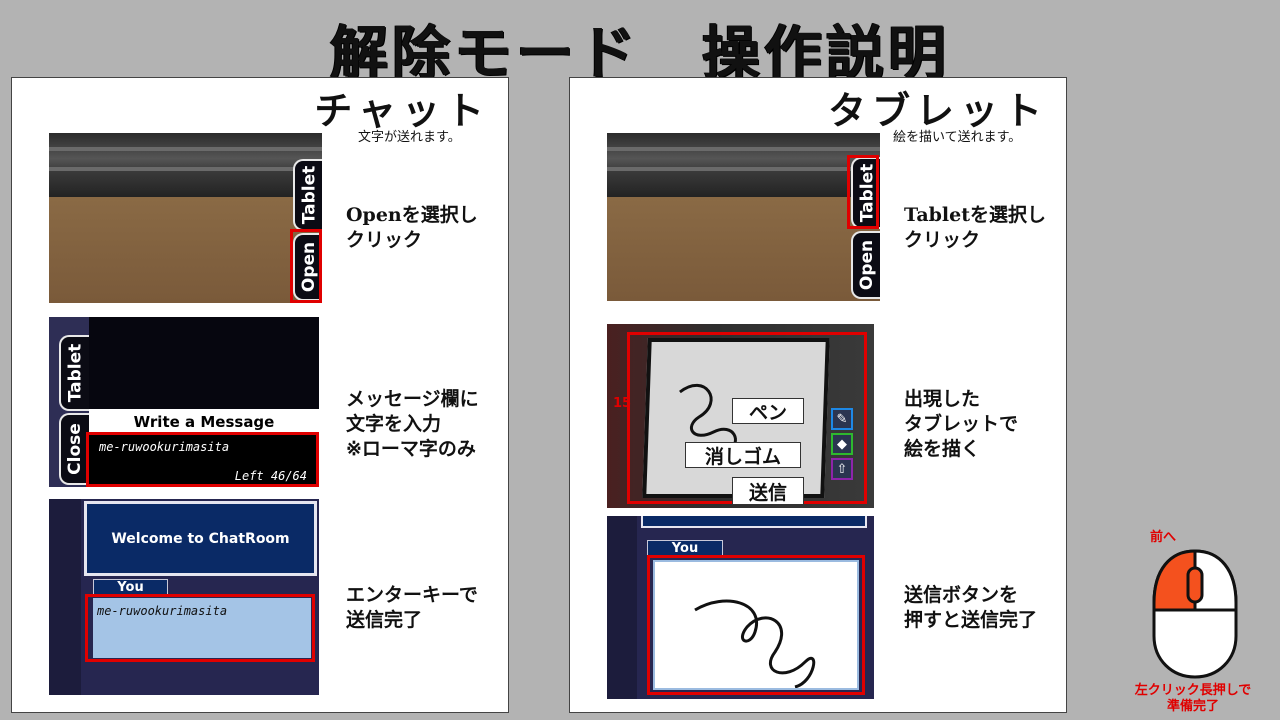 This screenshot has height=720, width=1280. I want to click on eraser-label: 消しゴム, so click(743, 455).